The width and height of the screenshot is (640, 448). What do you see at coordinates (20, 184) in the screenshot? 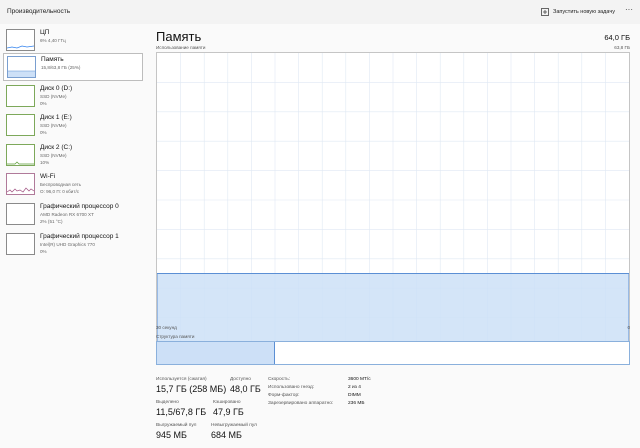
I see `network-mini-graph-icon` at bounding box center [20, 184].